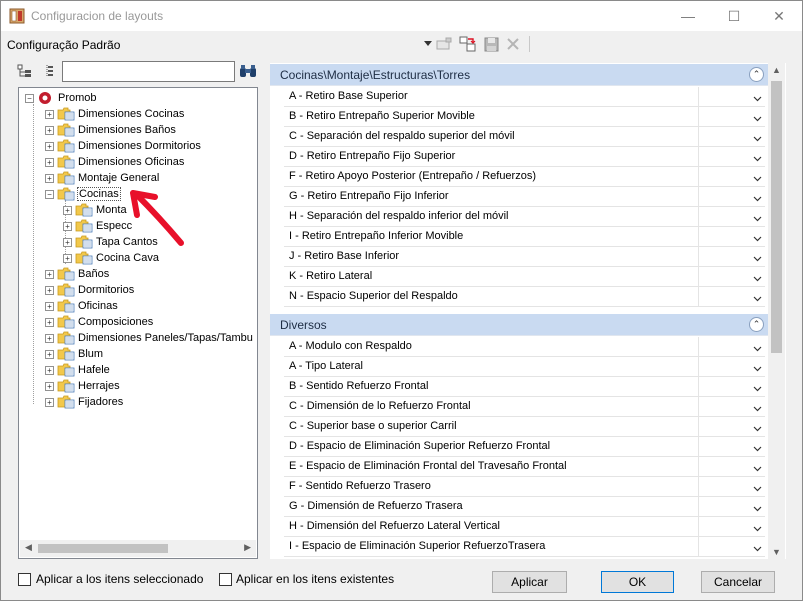 Image resolution: width=803 pixels, height=601 pixels. I want to click on property-row: G - Dimensión de Refuerzo Trasera, so click(524, 507).